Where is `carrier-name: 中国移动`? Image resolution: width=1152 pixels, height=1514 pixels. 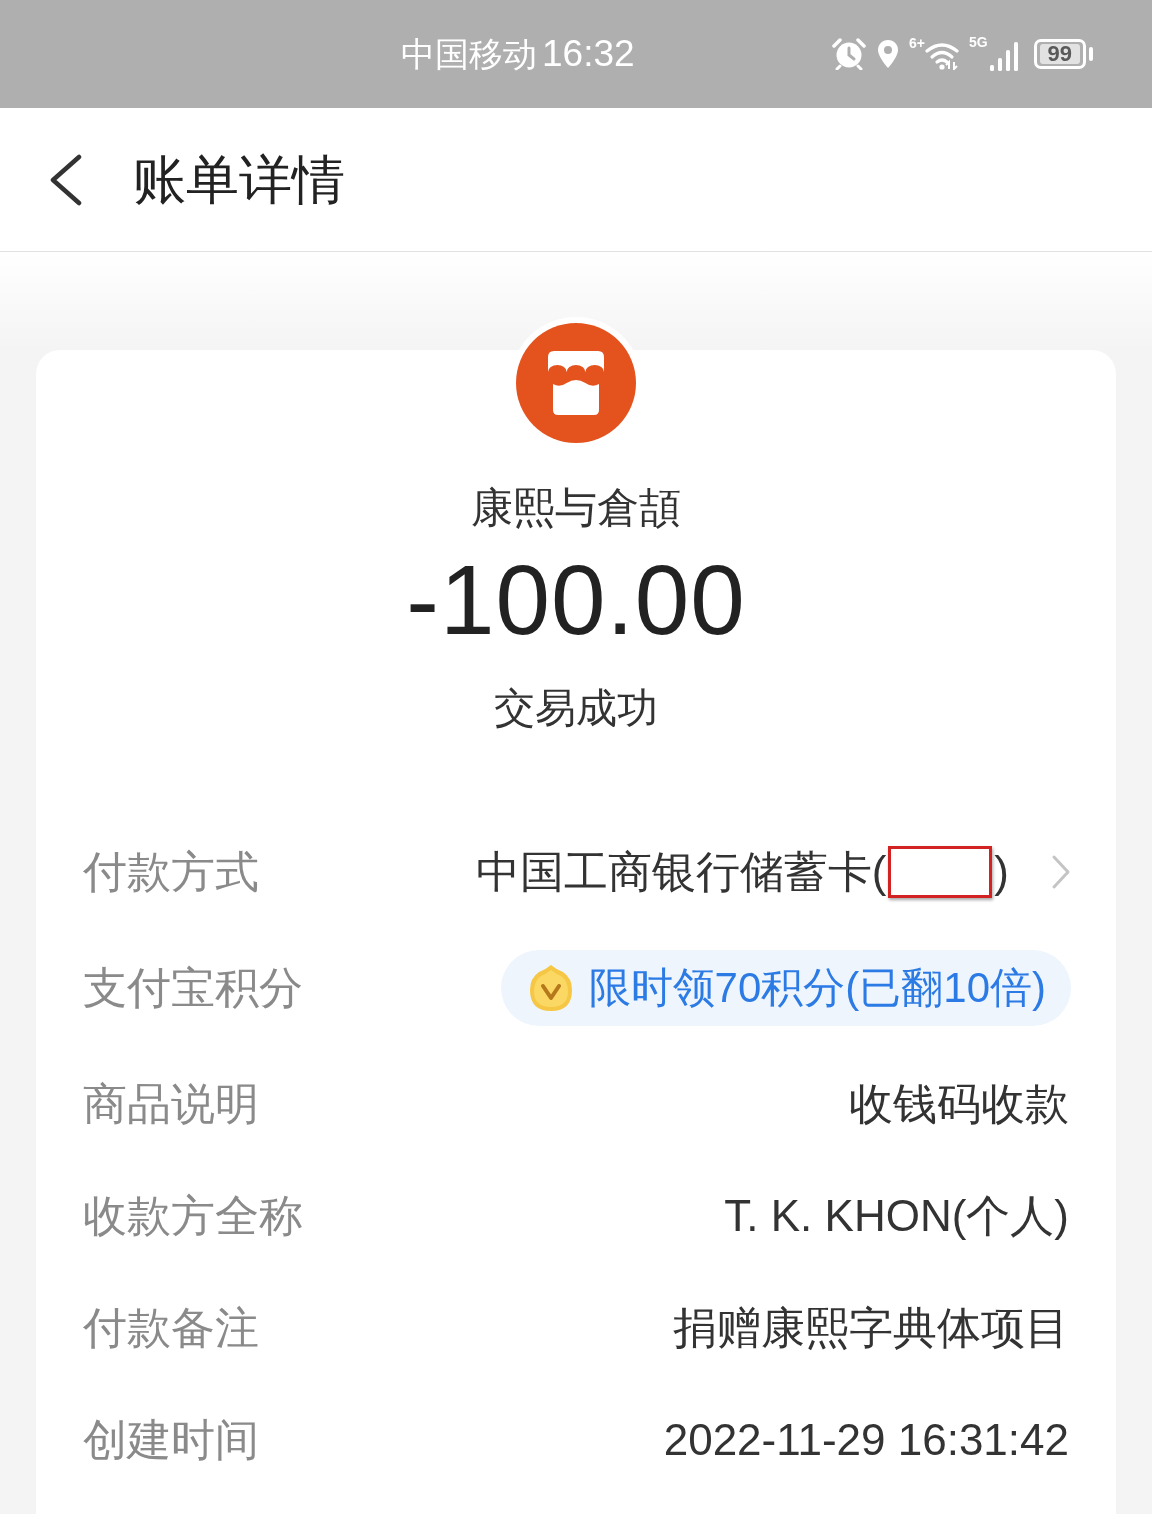
carrier-name: 中国移动 is located at coordinates (469, 54).